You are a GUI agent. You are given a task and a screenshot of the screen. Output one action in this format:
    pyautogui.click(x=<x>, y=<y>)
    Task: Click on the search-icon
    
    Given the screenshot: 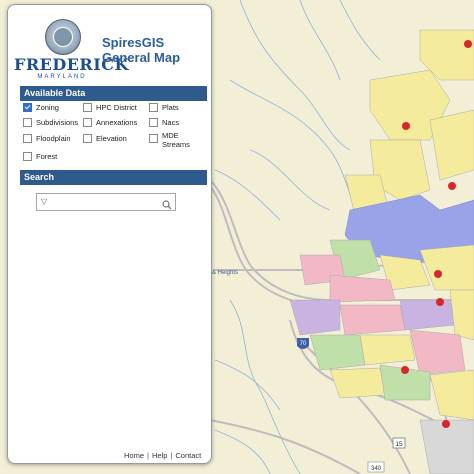 What is the action you would take?
    pyautogui.click(x=167, y=206)
    